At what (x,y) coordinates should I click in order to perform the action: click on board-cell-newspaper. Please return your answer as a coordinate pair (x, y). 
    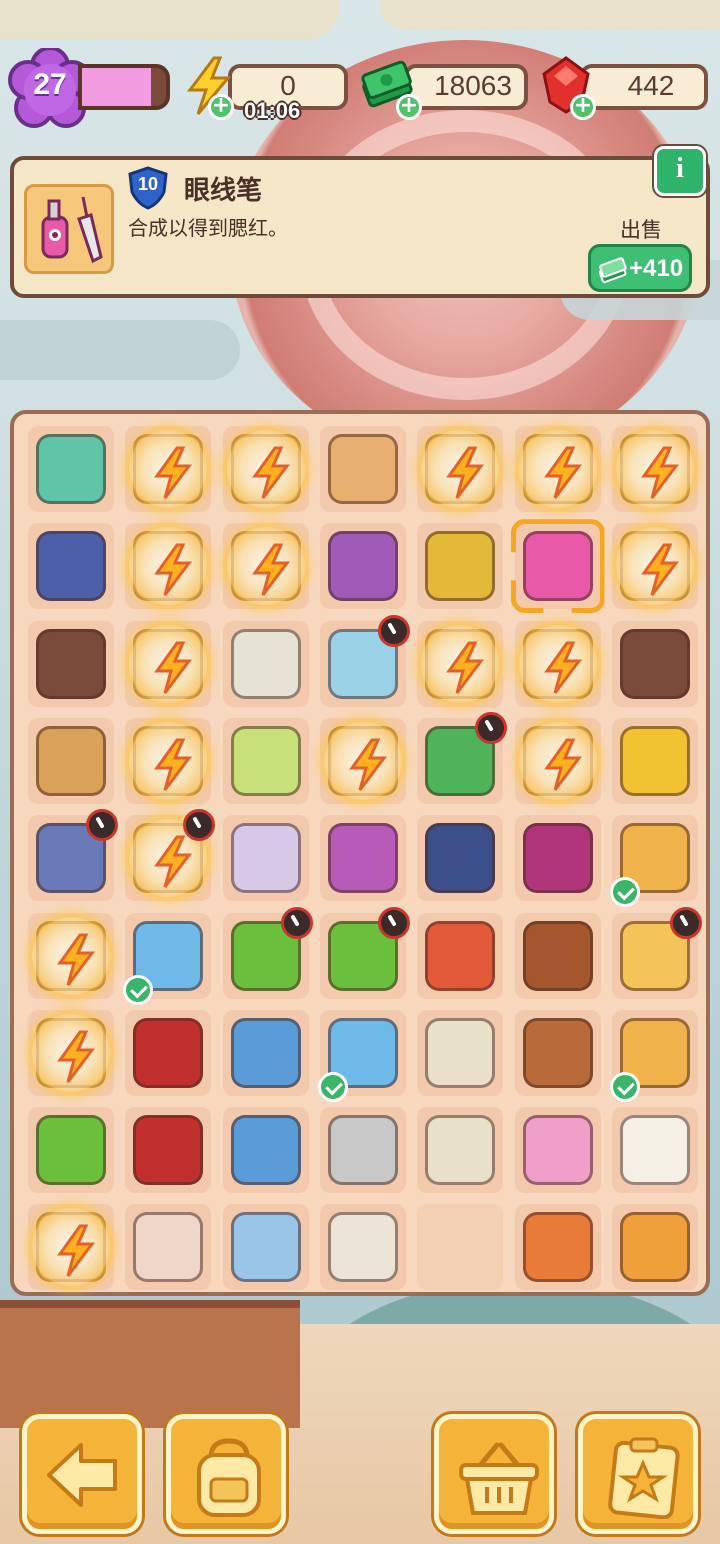
    Looking at the image, I should click on (265, 663).